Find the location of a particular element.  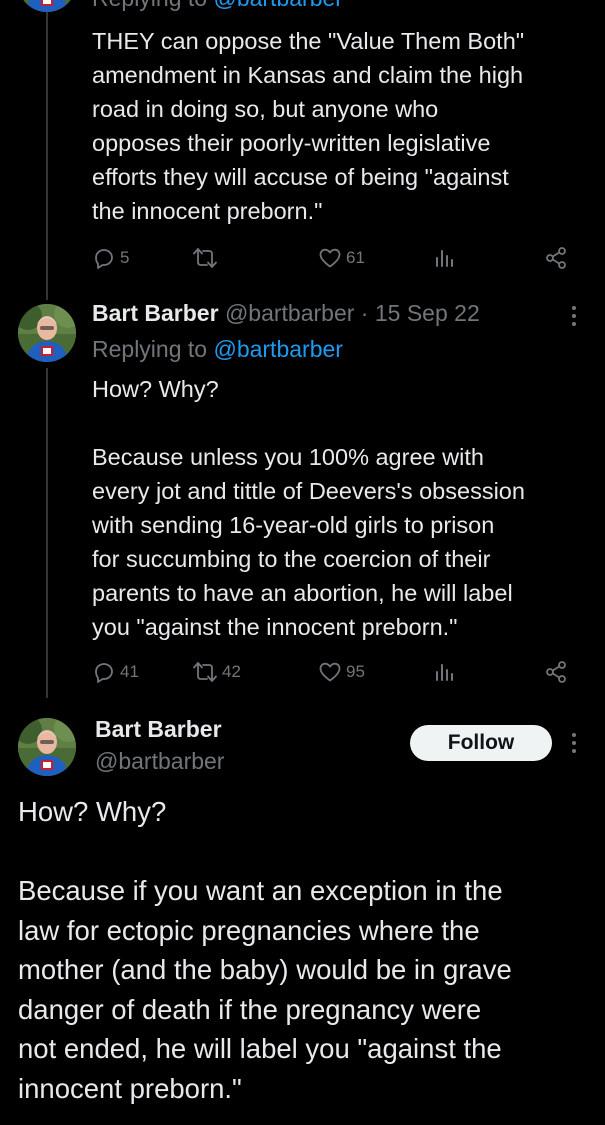

reply-button: 5 is located at coordinates (110, 258).